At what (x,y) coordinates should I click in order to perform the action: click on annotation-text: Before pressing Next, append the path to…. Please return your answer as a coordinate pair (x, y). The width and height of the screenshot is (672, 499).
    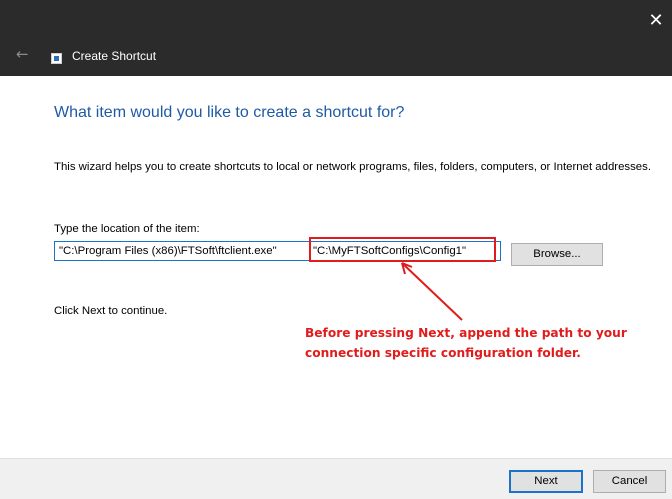
    Looking at the image, I should click on (466, 343).